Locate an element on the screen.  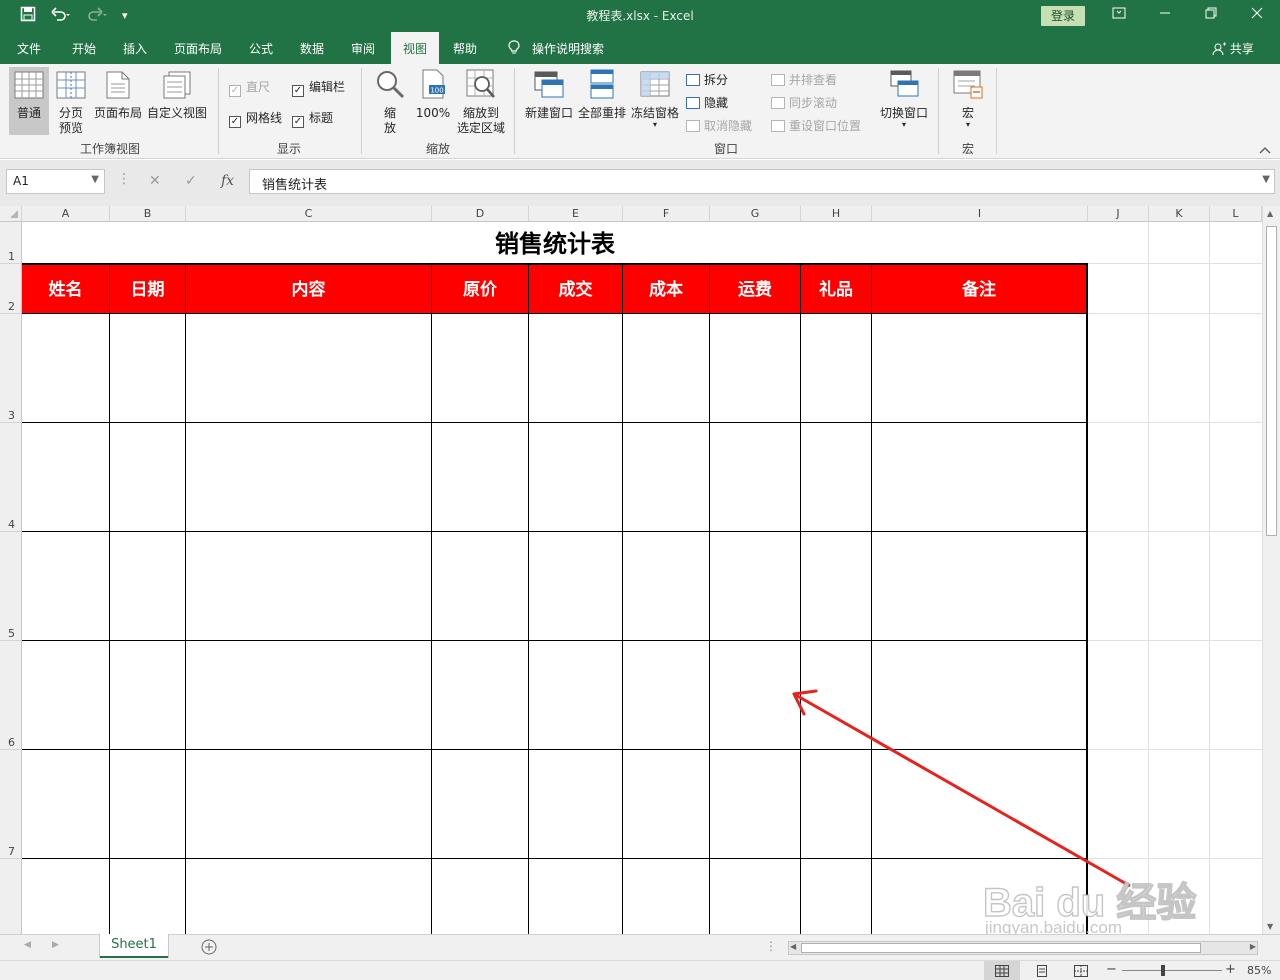
hide-button: 隐藏 is located at coordinates (707, 102).